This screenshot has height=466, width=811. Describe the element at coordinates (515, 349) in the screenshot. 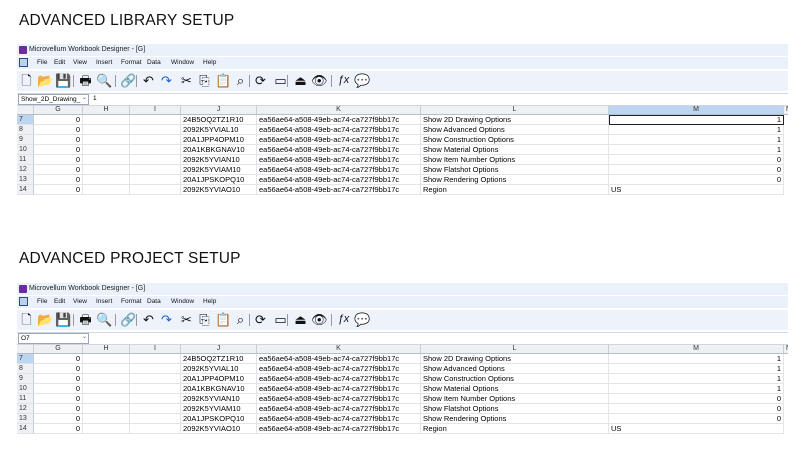

I see `column-header-l: L` at that location.